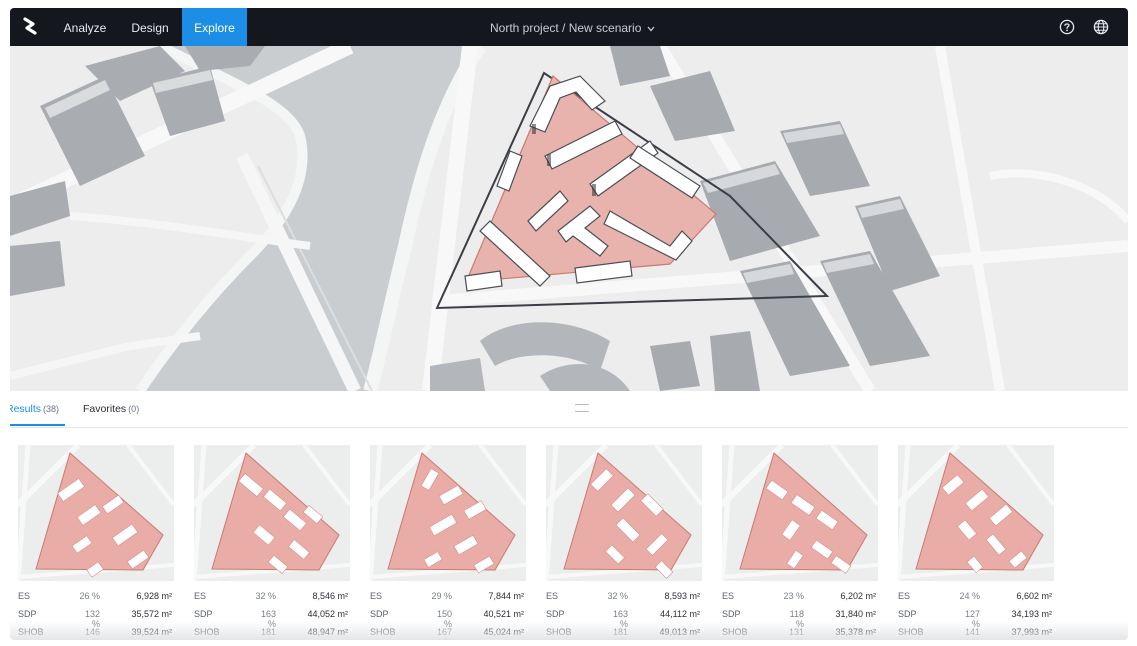 Image resolution: width=1137 pixels, height=646 pixels. Describe the element at coordinates (89, 596) in the screenshot. I see `stat-percent: 26 %` at that location.